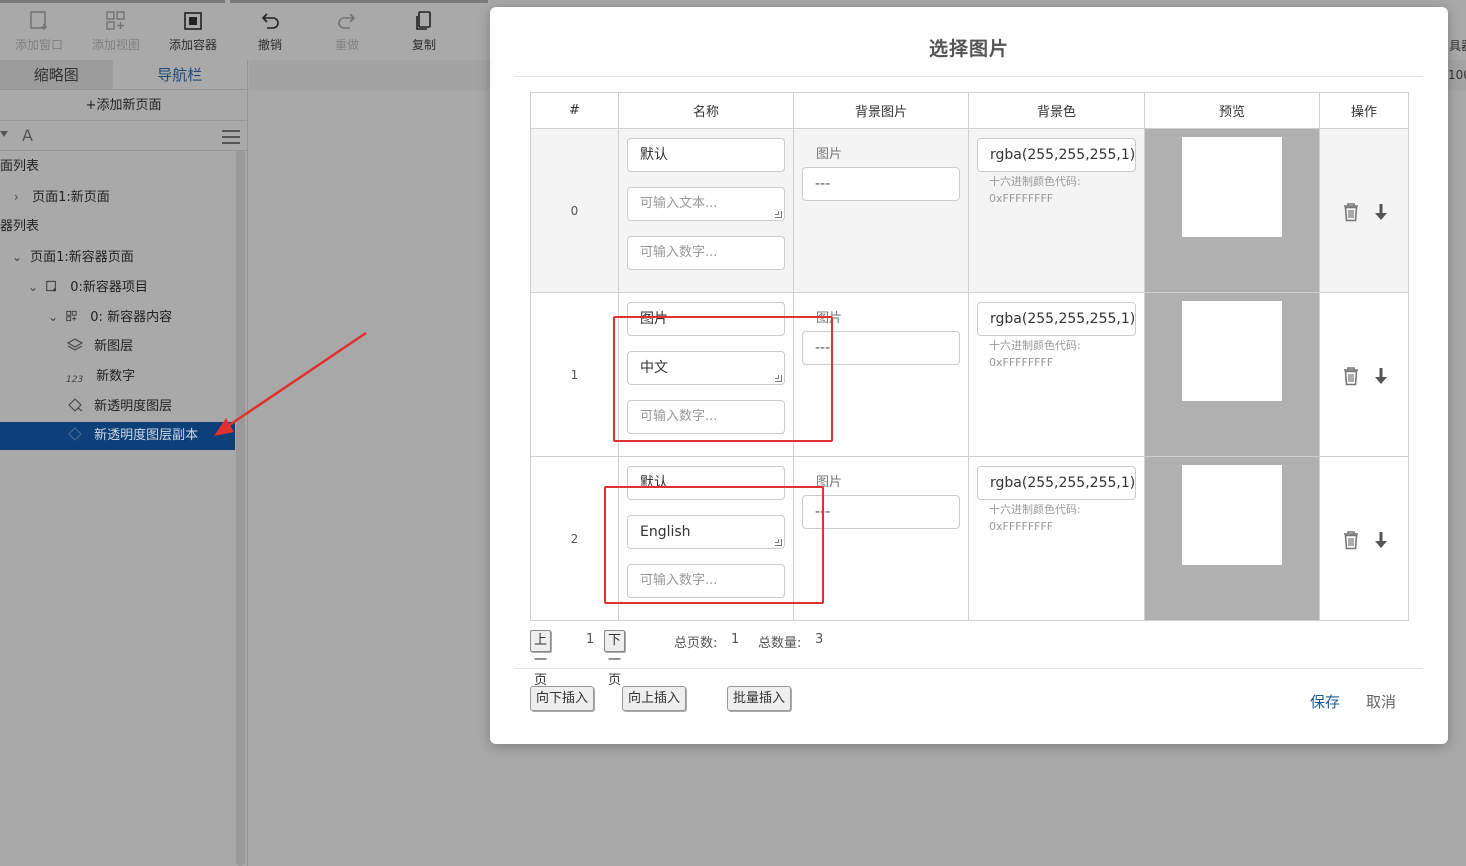 This screenshot has width=1466, height=866. Describe the element at coordinates (696, 643) in the screenshot. I see `total-pages-label: 总页数:` at that location.